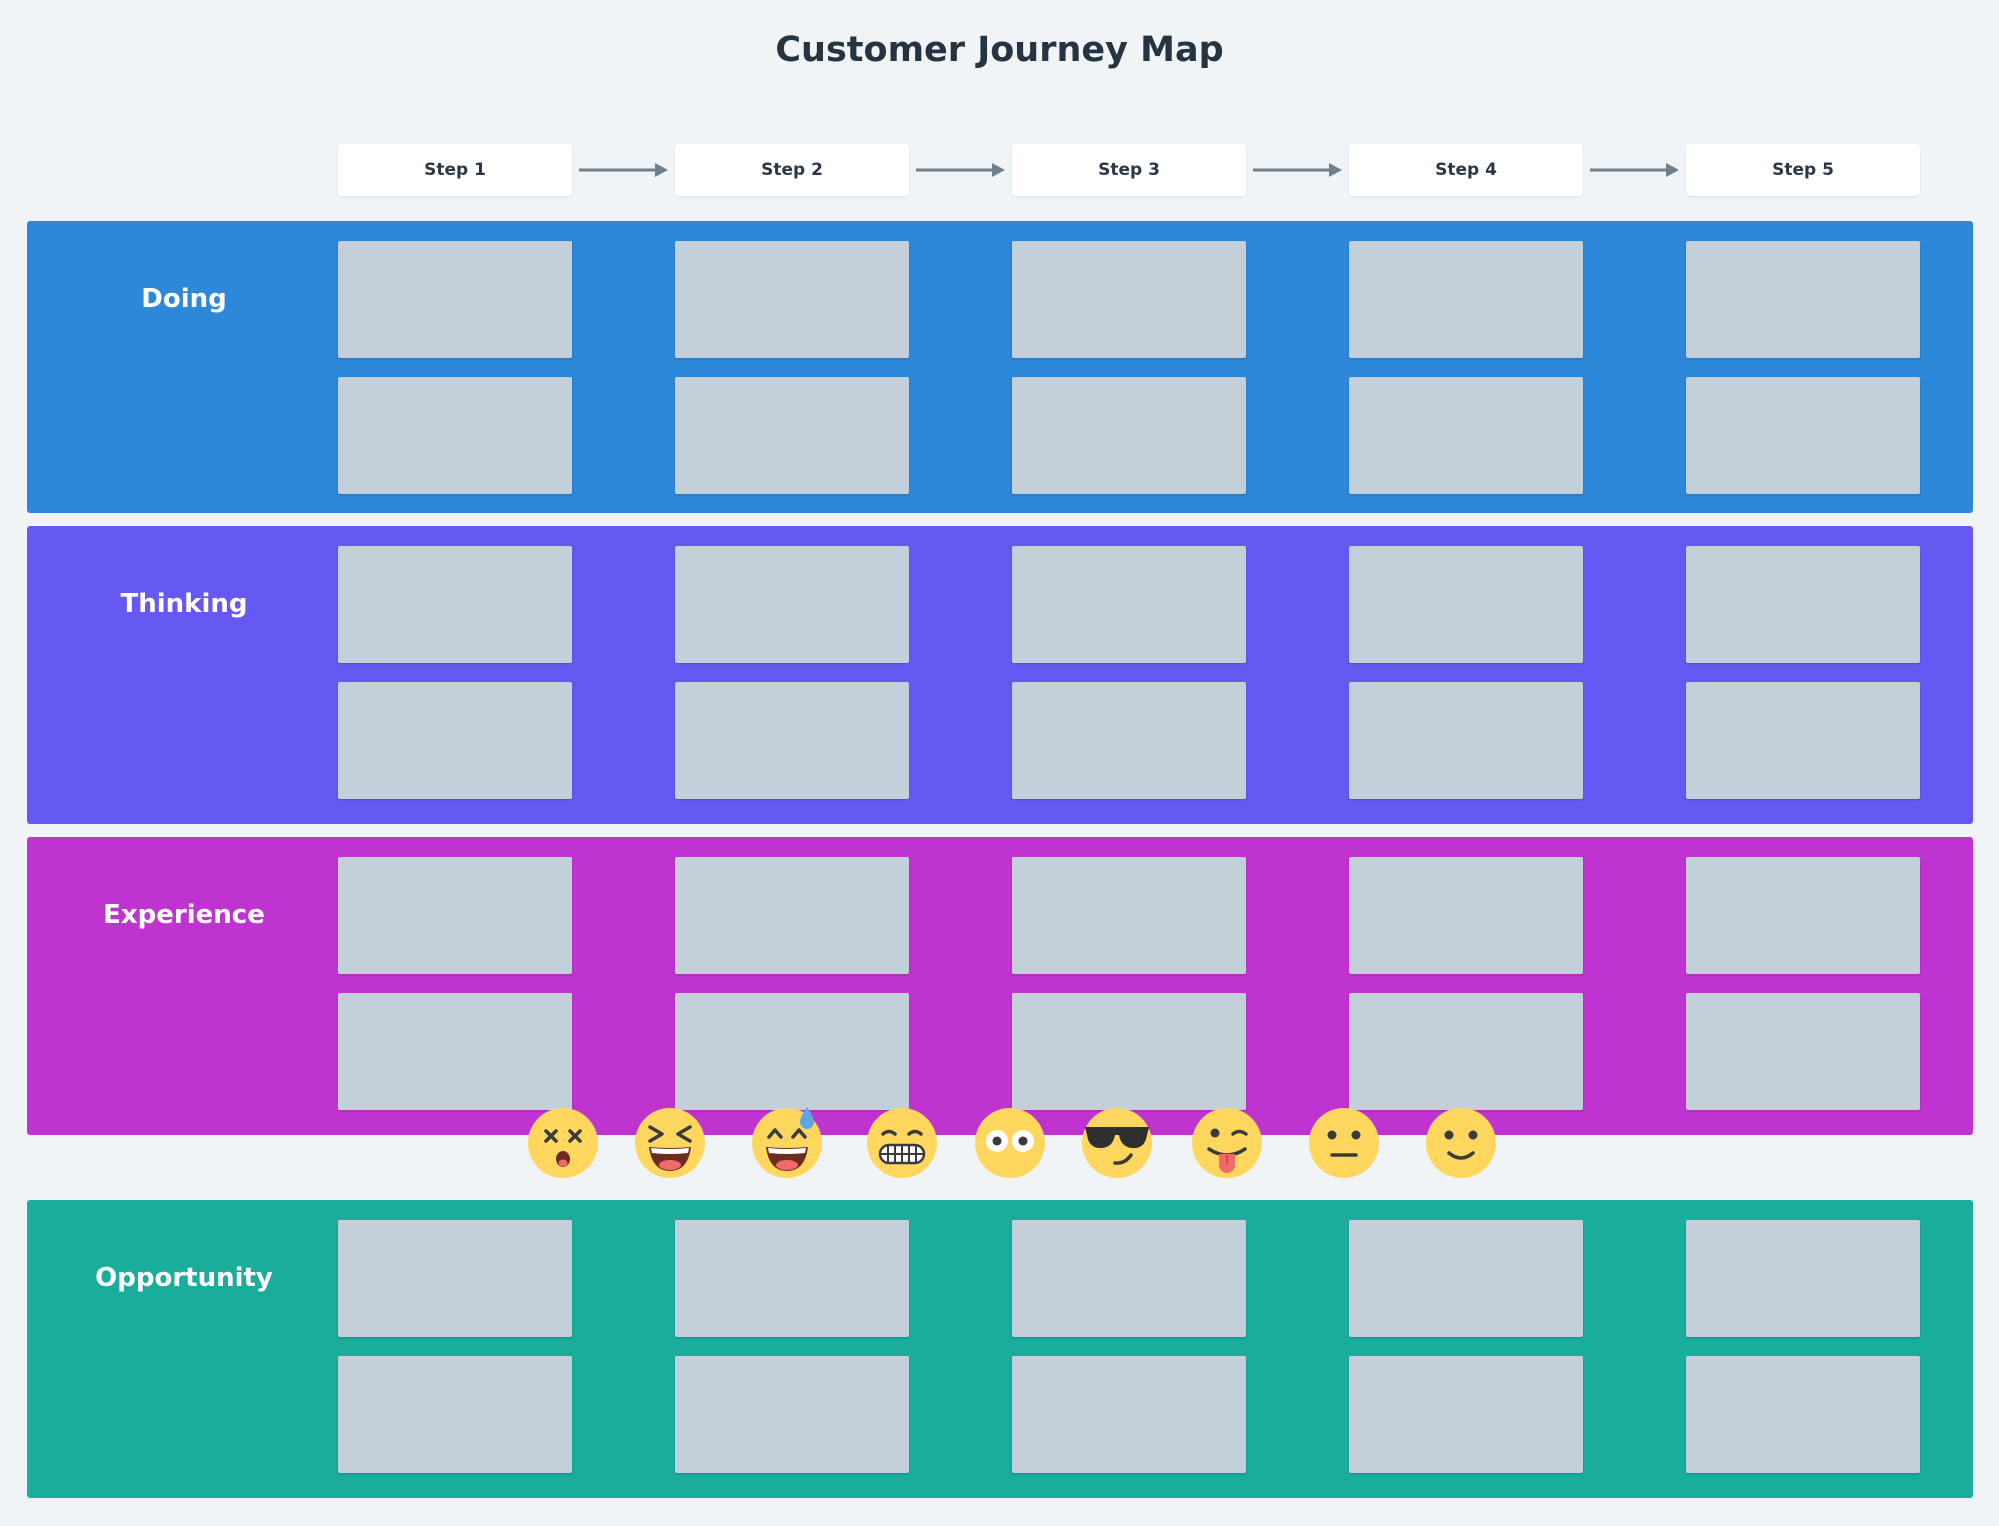  I want to click on winking-tongue-face-icon, so click(1227, 1143).